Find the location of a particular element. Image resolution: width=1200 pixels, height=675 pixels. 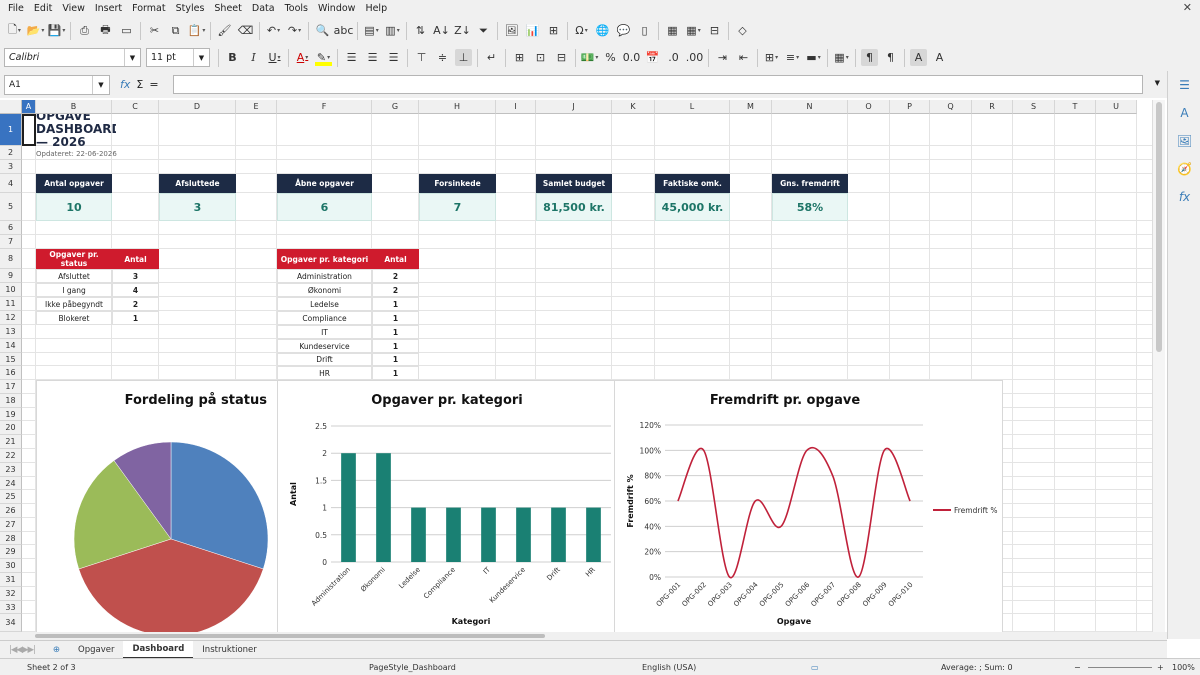

menu-item-sheet: Sheet is located at coordinates (227, 8).